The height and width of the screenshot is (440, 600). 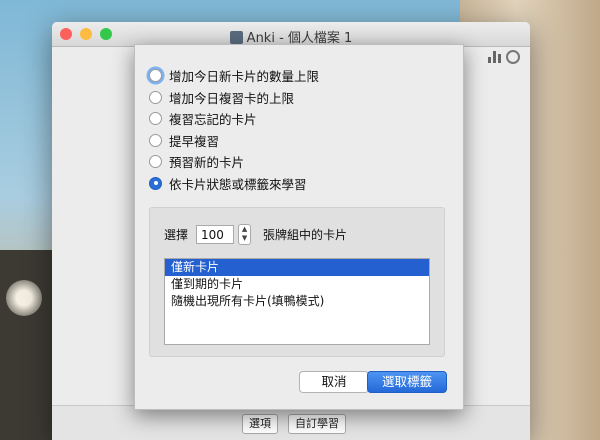 What do you see at coordinates (255, 234) in the screenshot?
I see `card-count-row: 選擇 100 ▲ ▼ 張牌組中的卡片` at bounding box center [255, 234].